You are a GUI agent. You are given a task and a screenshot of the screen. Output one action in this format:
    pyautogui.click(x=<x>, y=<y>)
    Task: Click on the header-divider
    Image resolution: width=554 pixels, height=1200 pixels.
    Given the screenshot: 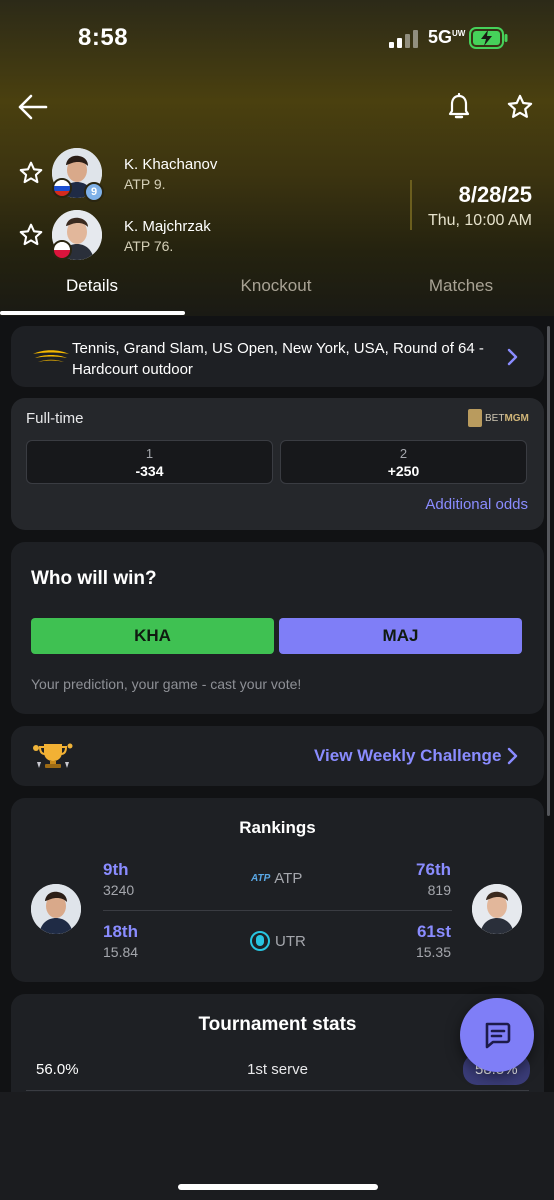 What is the action you would take?
    pyautogui.click(x=411, y=205)
    